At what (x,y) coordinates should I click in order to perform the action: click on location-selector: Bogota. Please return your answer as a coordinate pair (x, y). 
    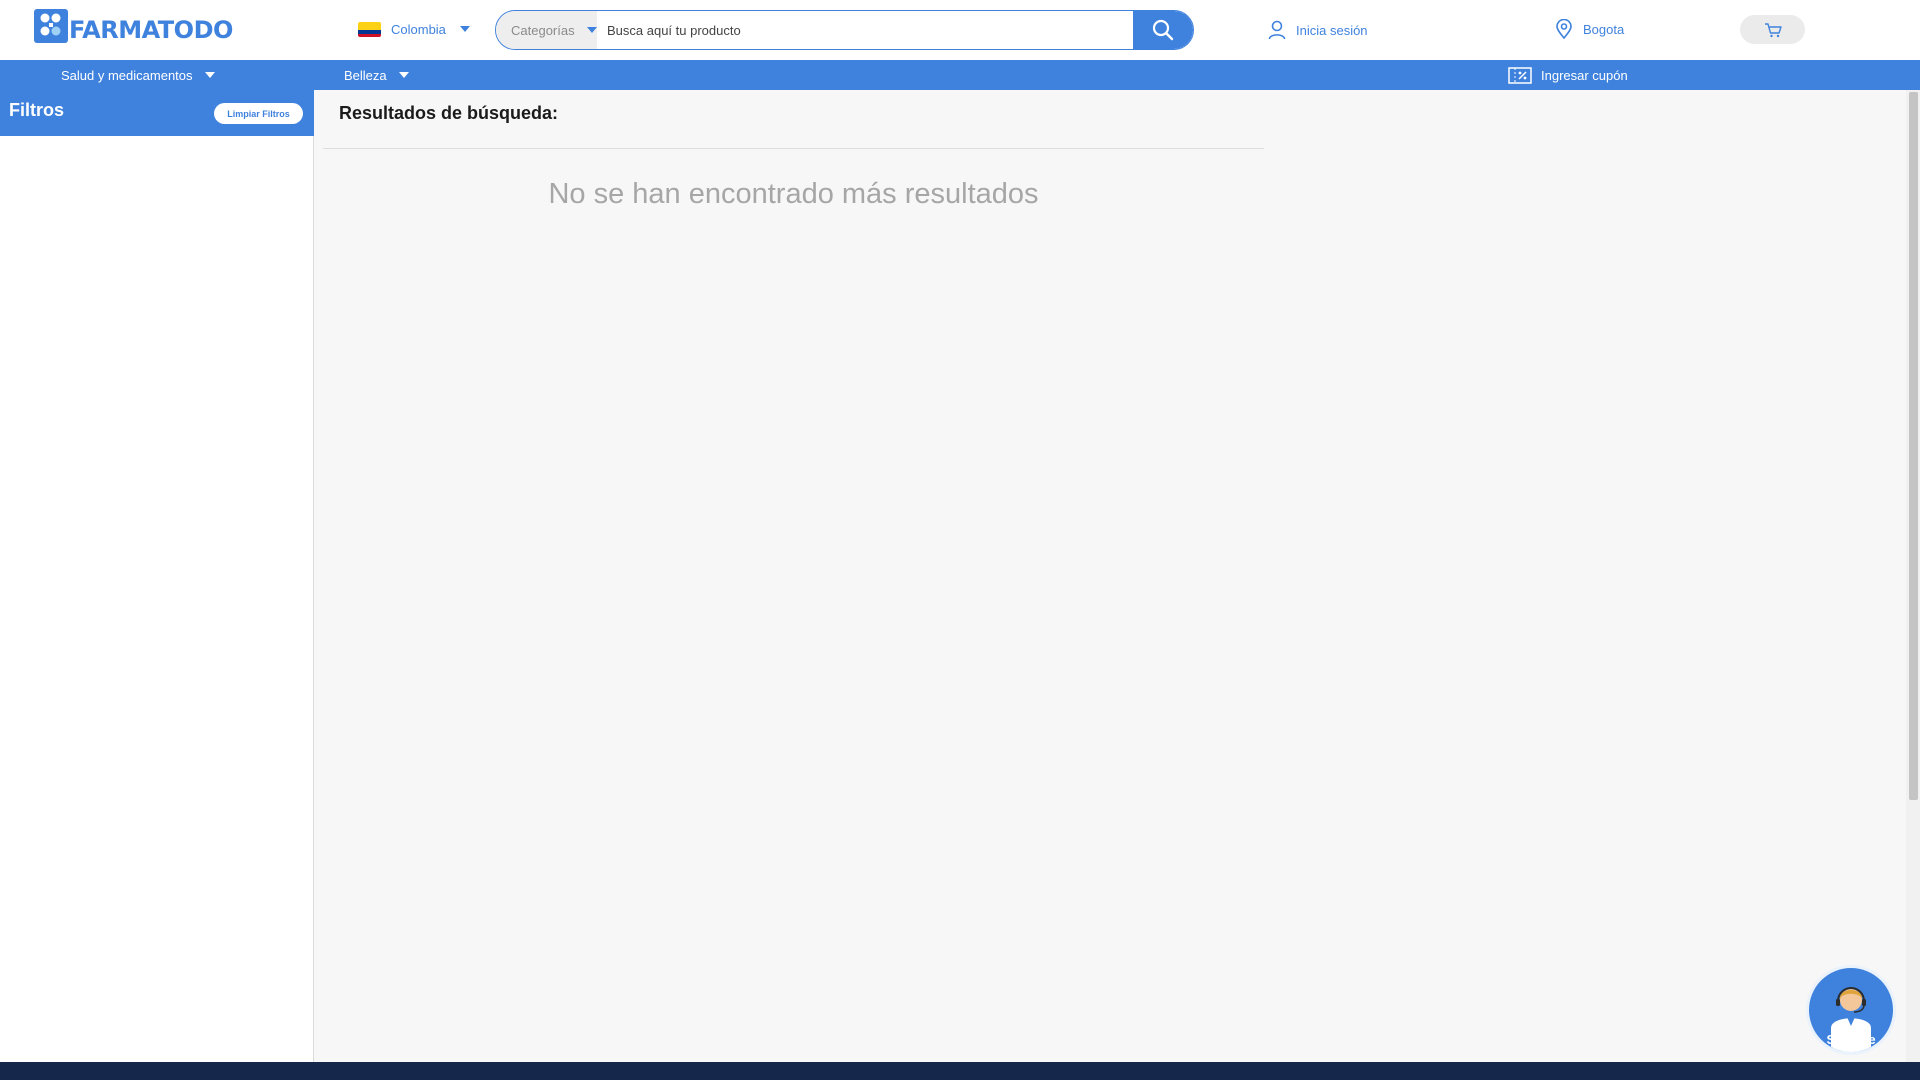
    Looking at the image, I should click on (1589, 29).